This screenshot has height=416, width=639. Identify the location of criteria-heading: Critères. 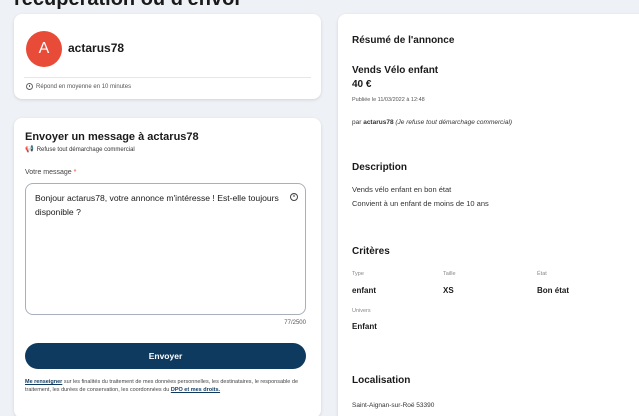
(371, 251).